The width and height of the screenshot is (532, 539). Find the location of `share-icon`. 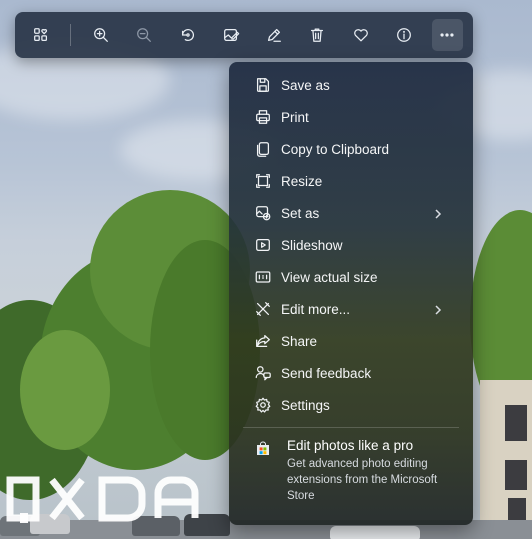

share-icon is located at coordinates (263, 341).